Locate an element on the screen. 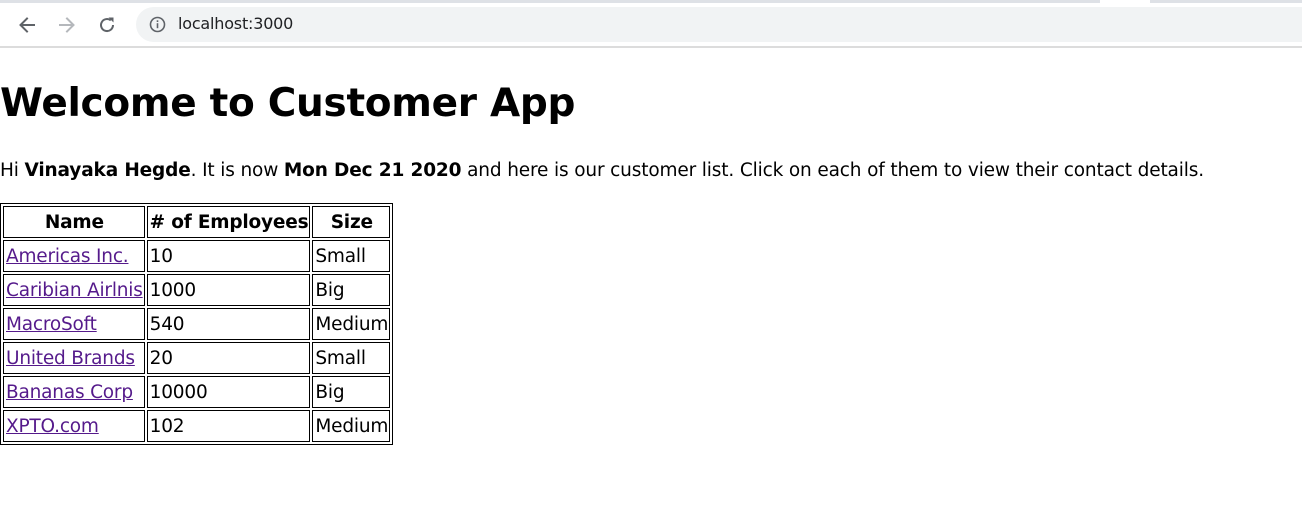 The width and height of the screenshot is (1302, 508). cell-employees: 20 is located at coordinates (228, 358).